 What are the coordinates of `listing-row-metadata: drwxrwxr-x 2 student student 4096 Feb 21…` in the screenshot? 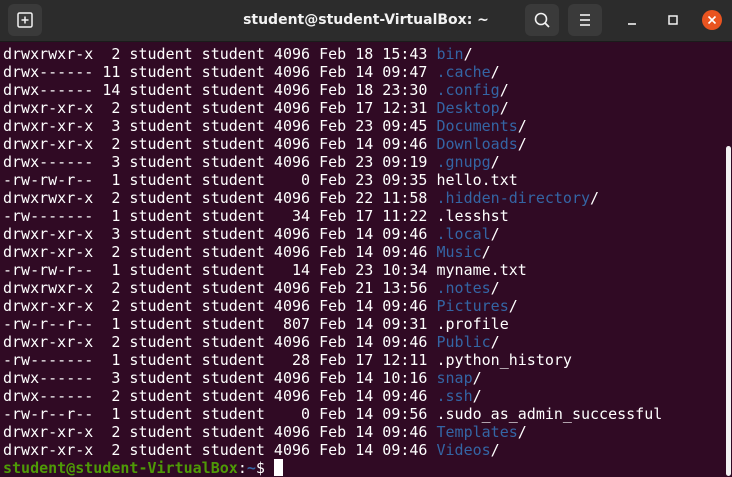 It's located at (220, 288).